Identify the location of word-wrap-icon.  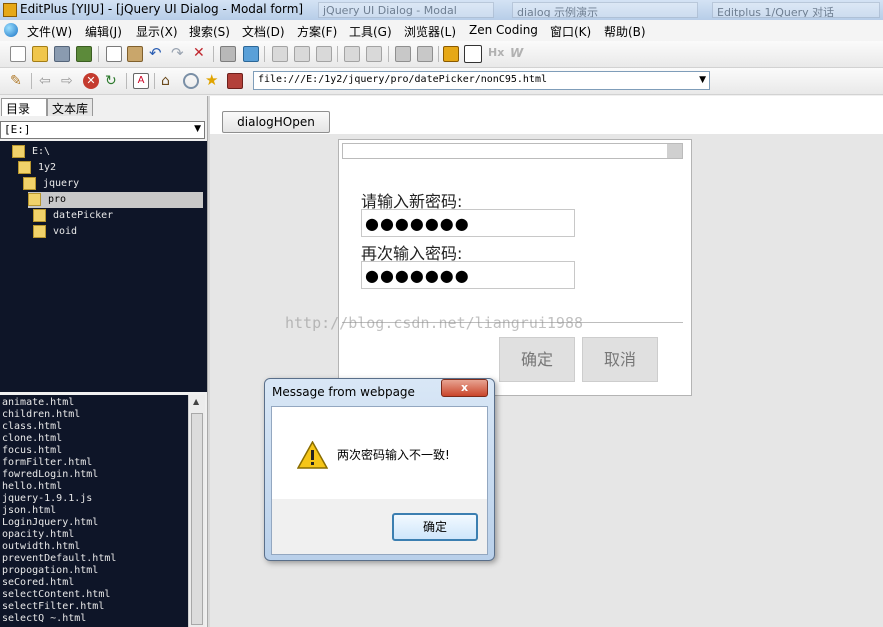
(280, 54).